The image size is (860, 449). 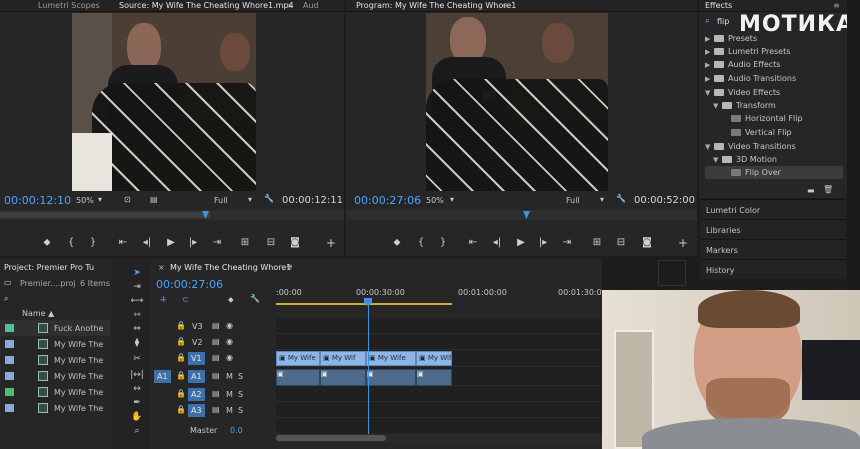 What do you see at coordinates (206, 5) in the screenshot?
I see `tab-source: Source: My Wife The Cheating Whore1.mp4` at bounding box center [206, 5].